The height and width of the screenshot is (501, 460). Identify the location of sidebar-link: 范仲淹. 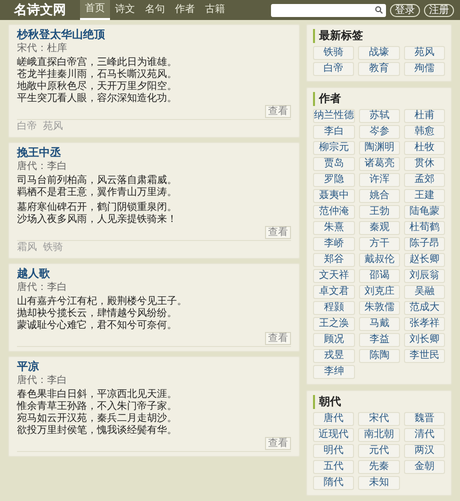
(334, 212).